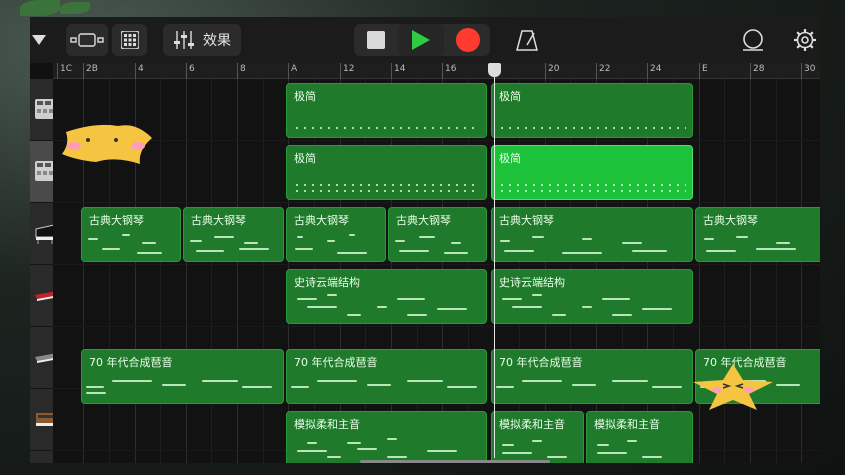 This screenshot has width=845, height=475. I want to click on browser-menu-button, so click(39, 40).